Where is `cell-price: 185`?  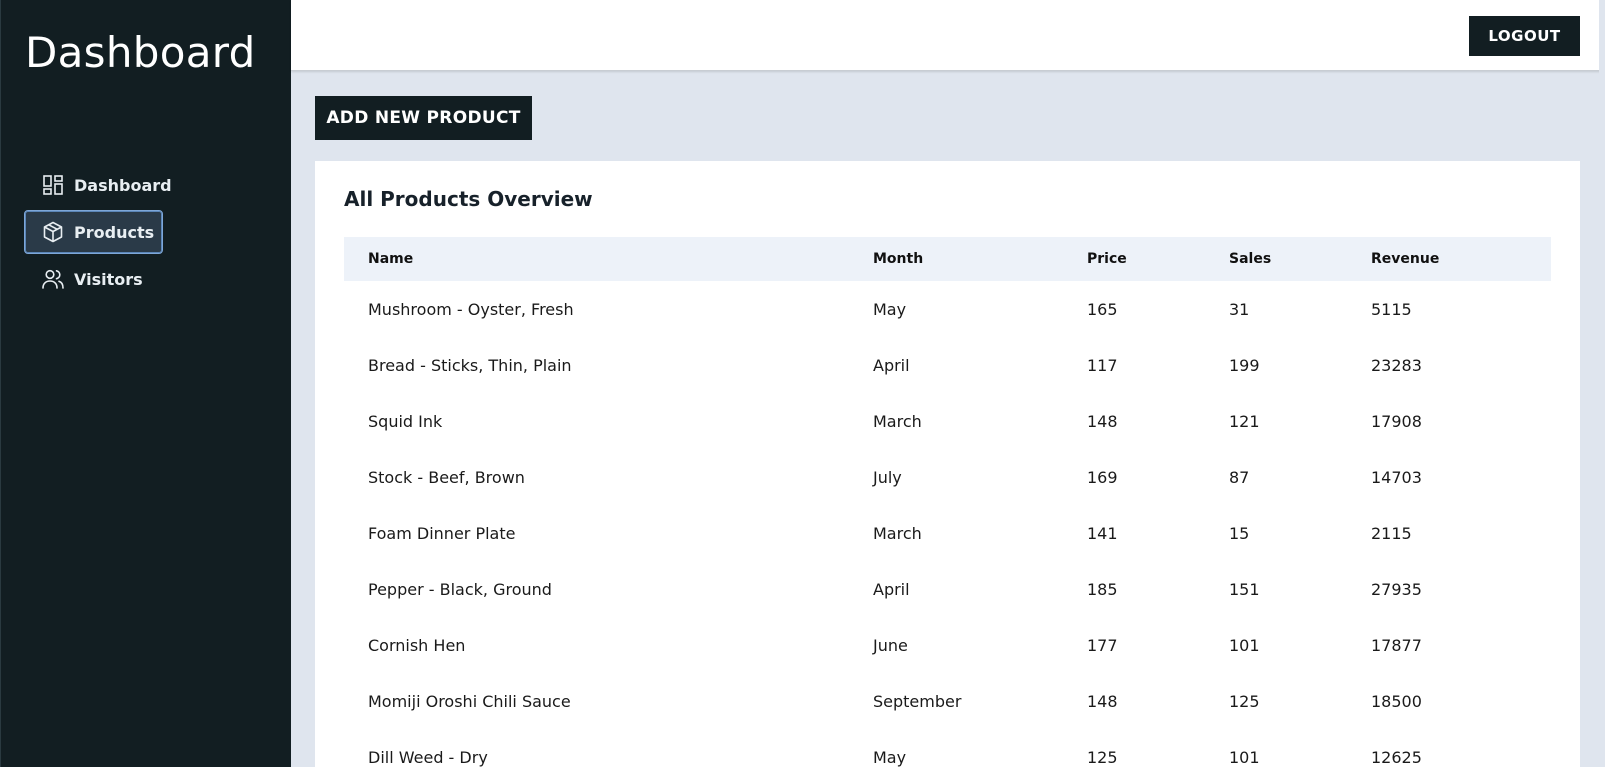 cell-price: 185 is located at coordinates (1102, 589).